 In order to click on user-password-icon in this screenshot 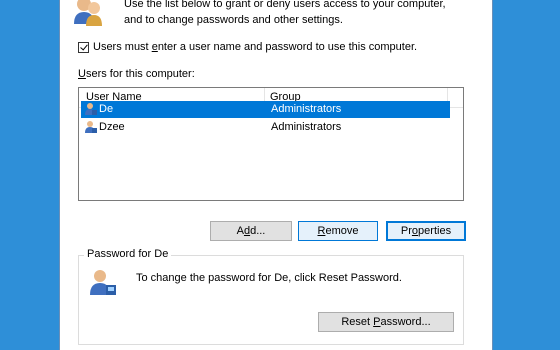, I will do `click(103, 282)`.